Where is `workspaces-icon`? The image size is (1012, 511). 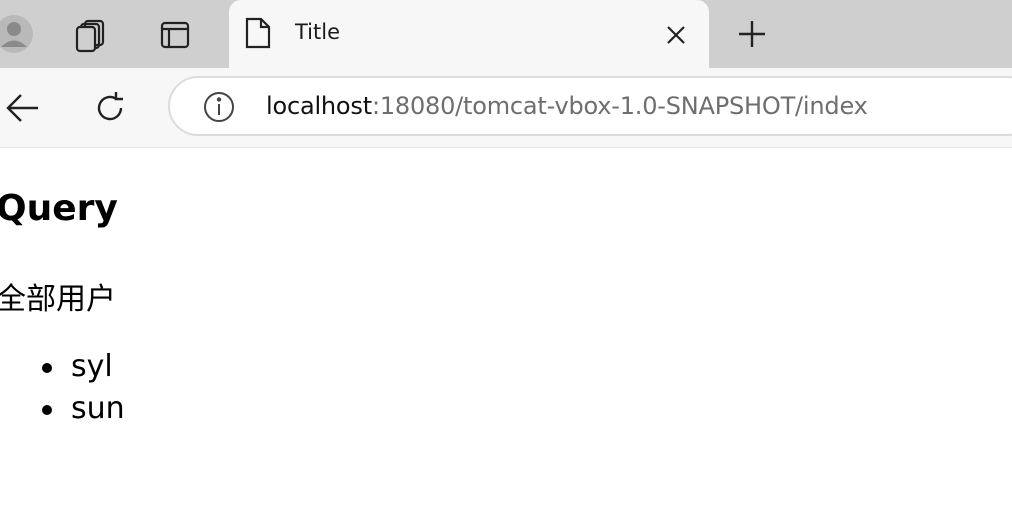
workspaces-icon is located at coordinates (91, 35).